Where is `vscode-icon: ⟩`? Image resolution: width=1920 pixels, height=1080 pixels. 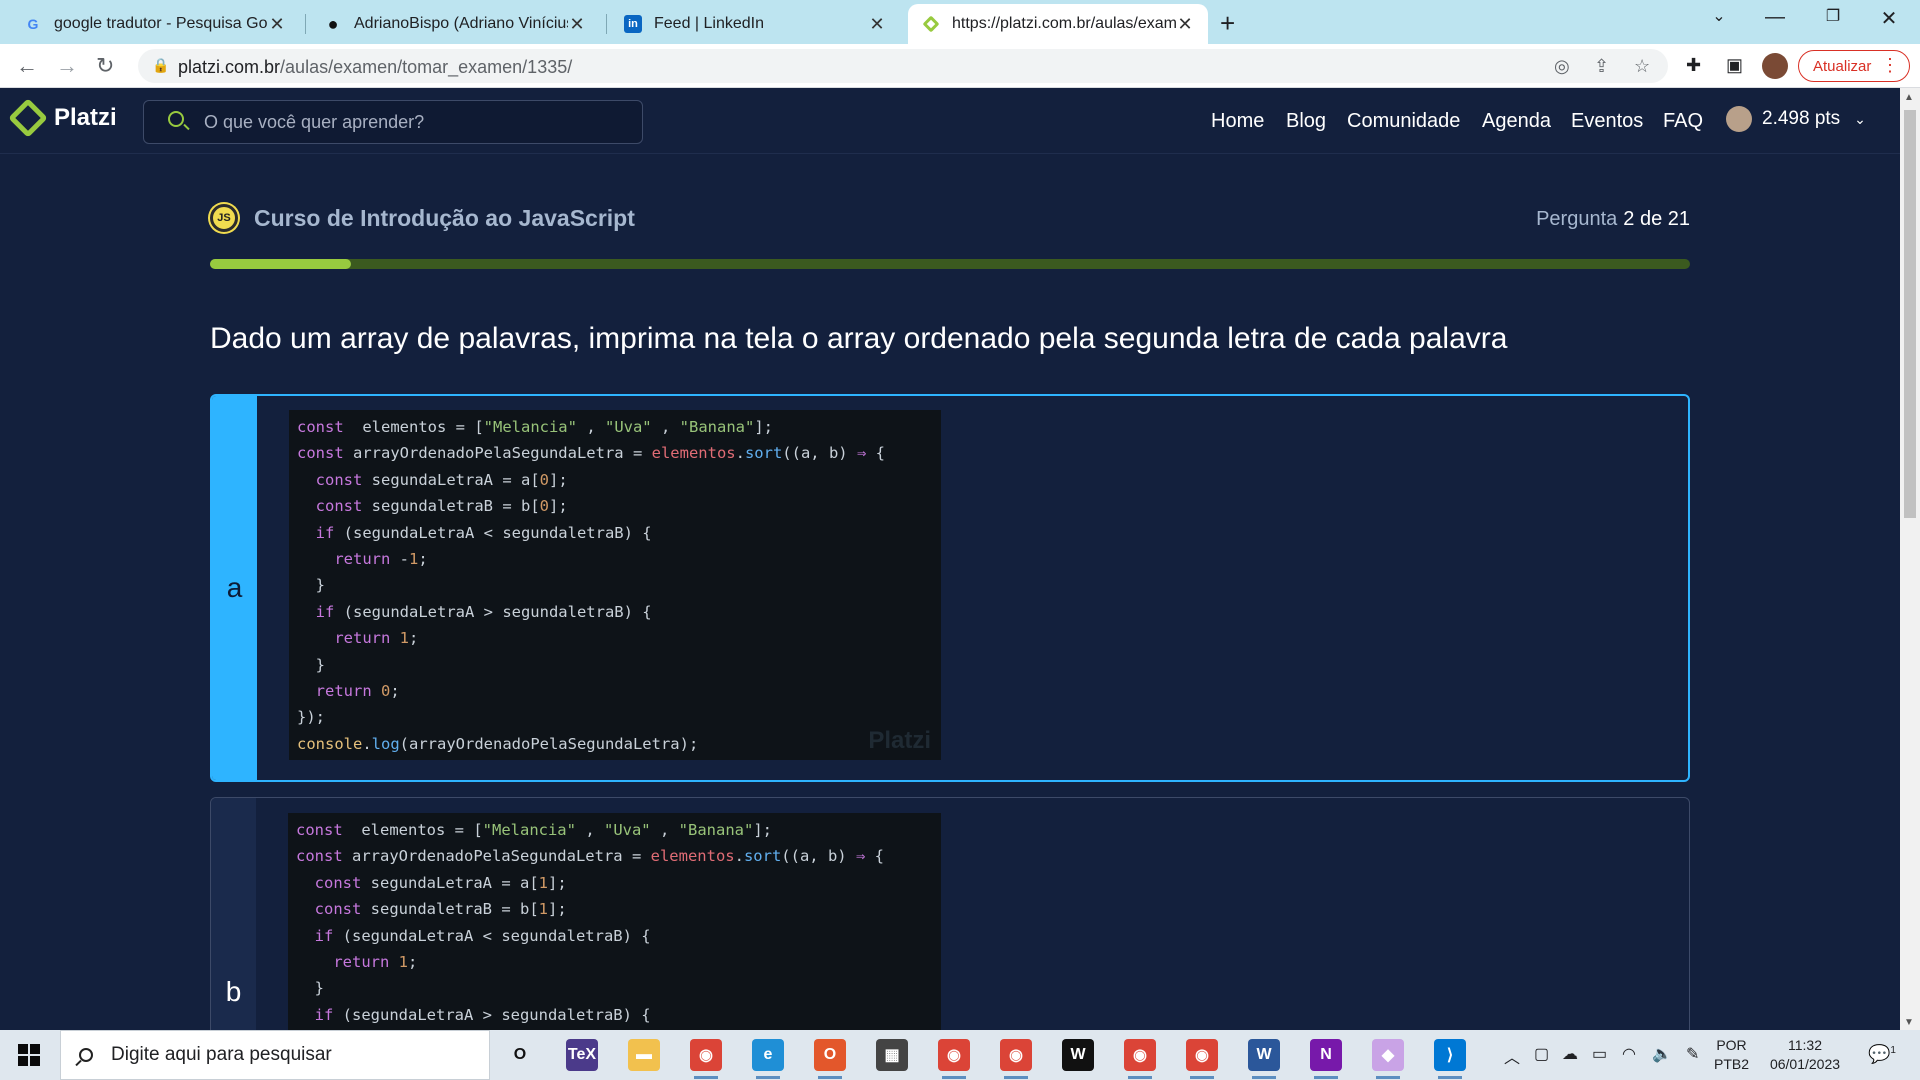
vscode-icon: ⟩ is located at coordinates (1450, 1059).